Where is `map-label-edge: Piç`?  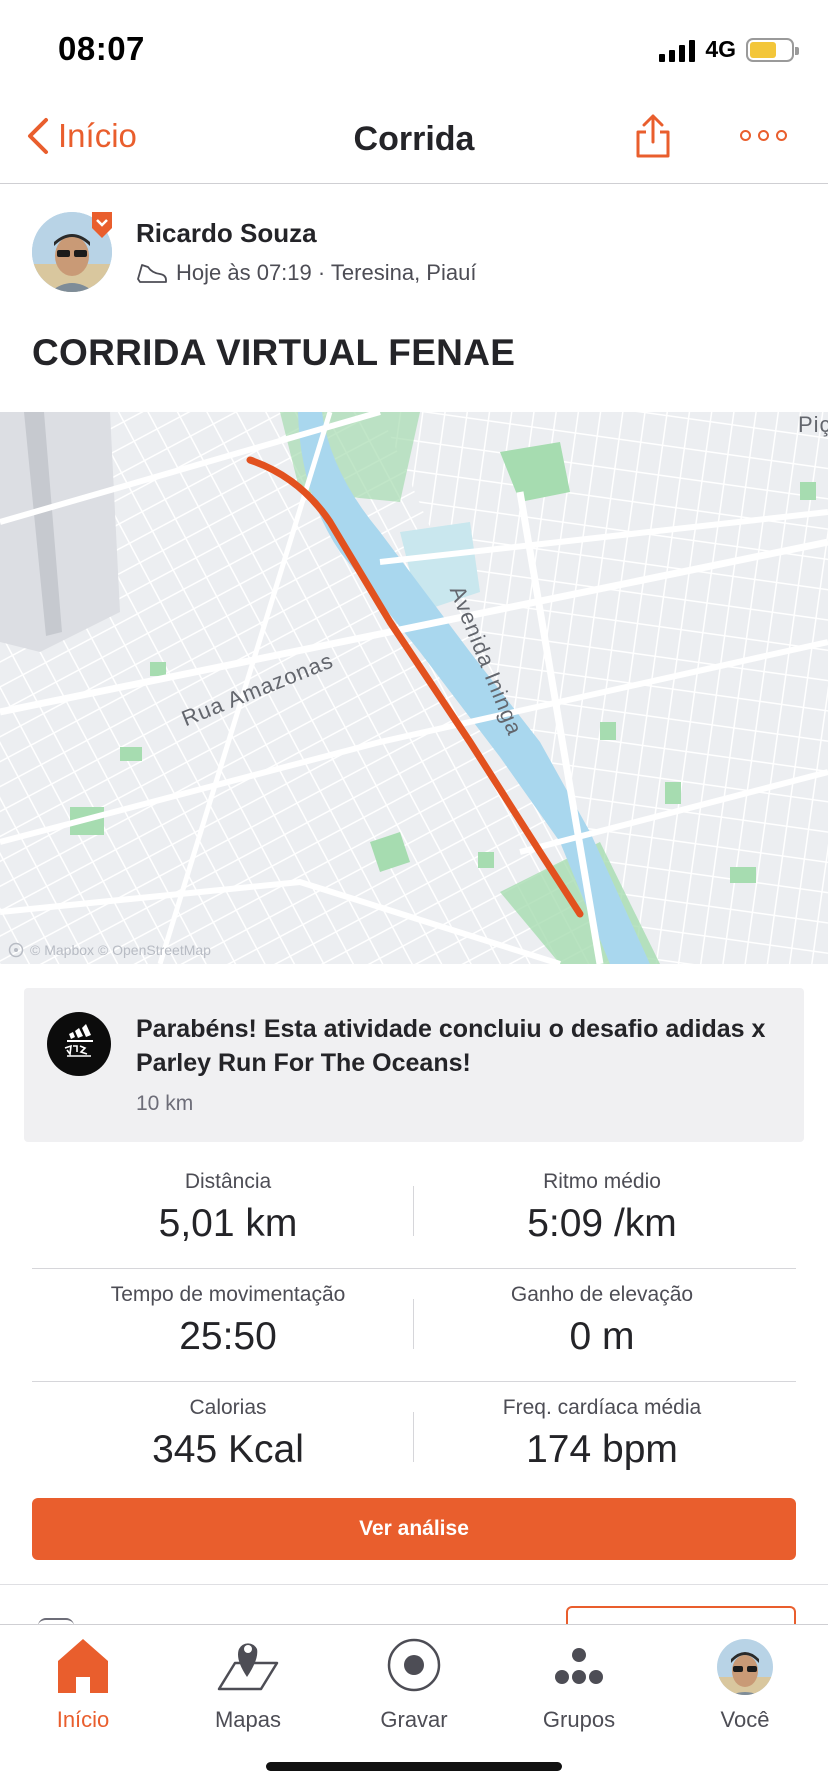 map-label-edge: Piç is located at coordinates (813, 424).